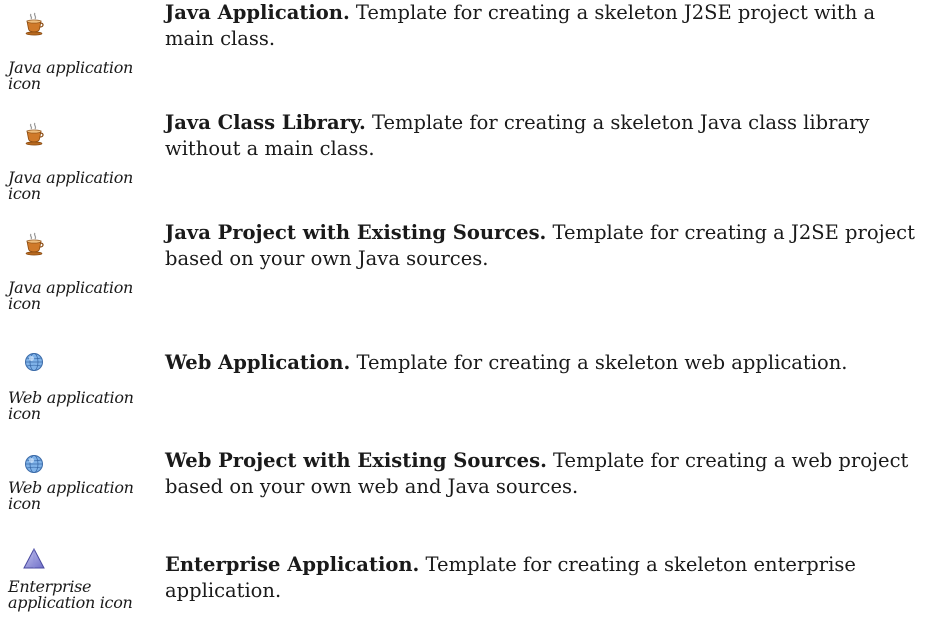 This screenshot has width=931, height=635. What do you see at coordinates (356, 232) in the screenshot?
I see `template-title: Java Project with Existing Sources.` at bounding box center [356, 232].